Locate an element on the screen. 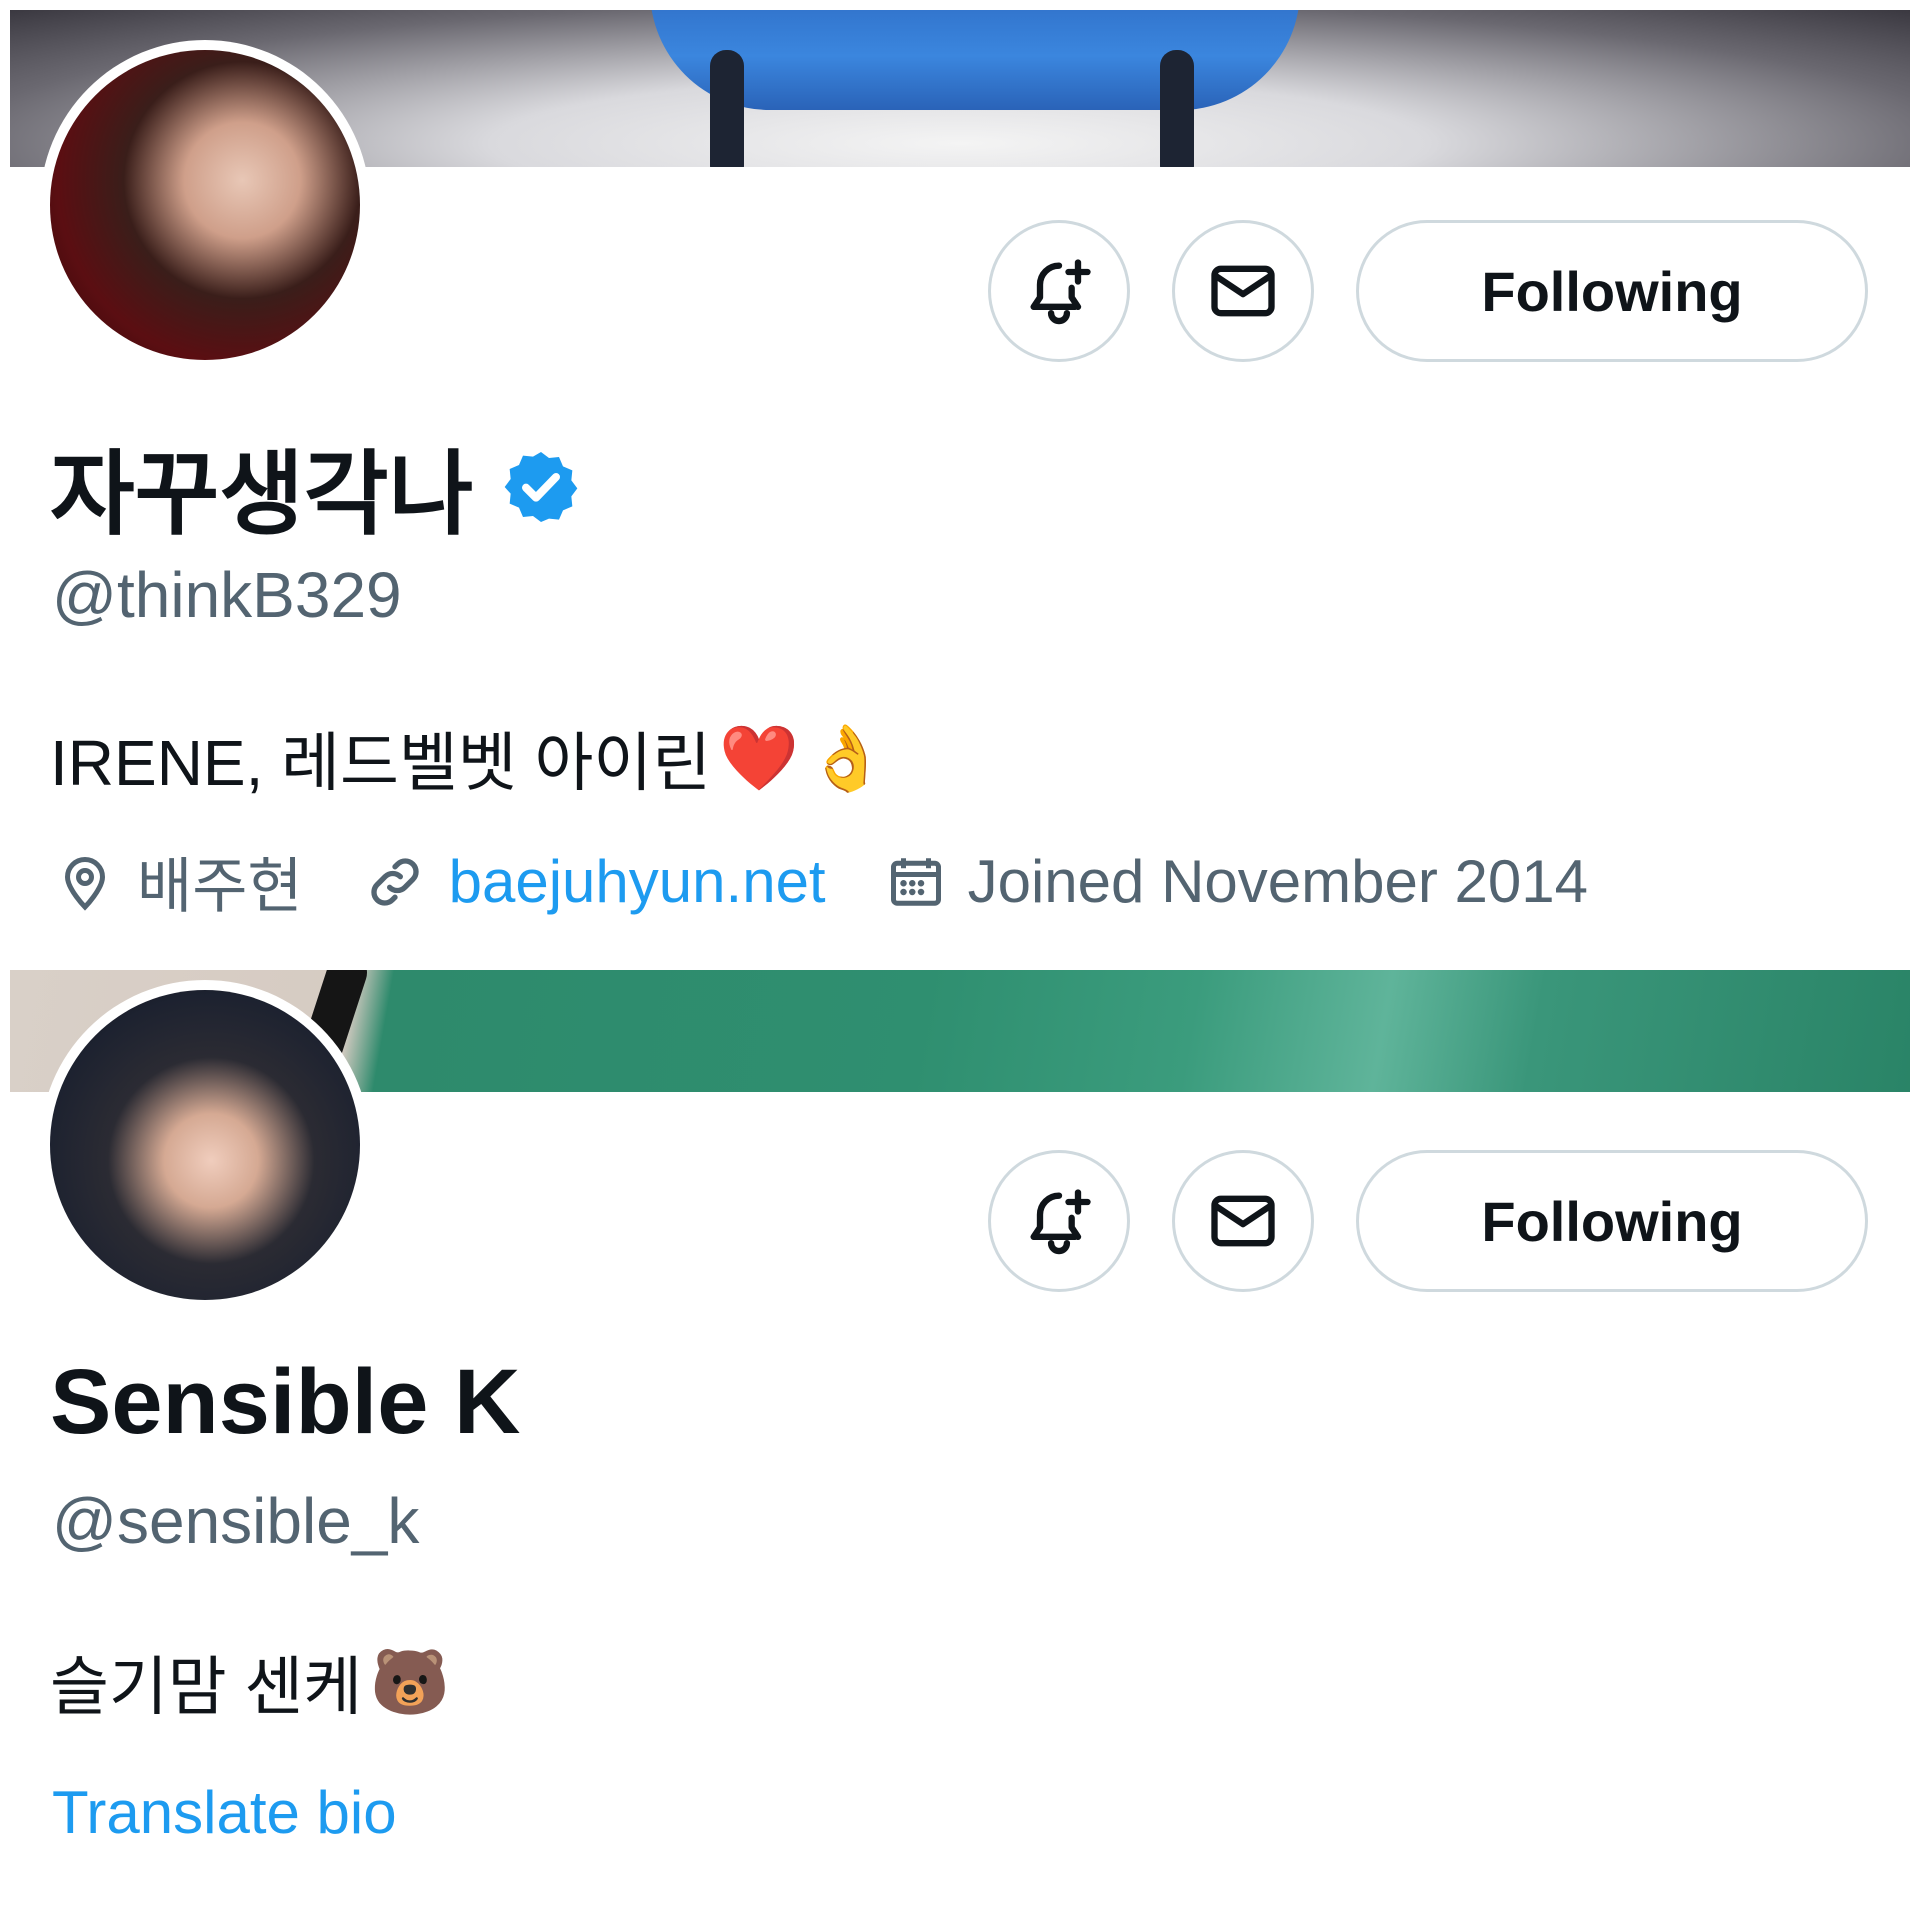  bear-emoji: 🐻 is located at coordinates (410, 1681).